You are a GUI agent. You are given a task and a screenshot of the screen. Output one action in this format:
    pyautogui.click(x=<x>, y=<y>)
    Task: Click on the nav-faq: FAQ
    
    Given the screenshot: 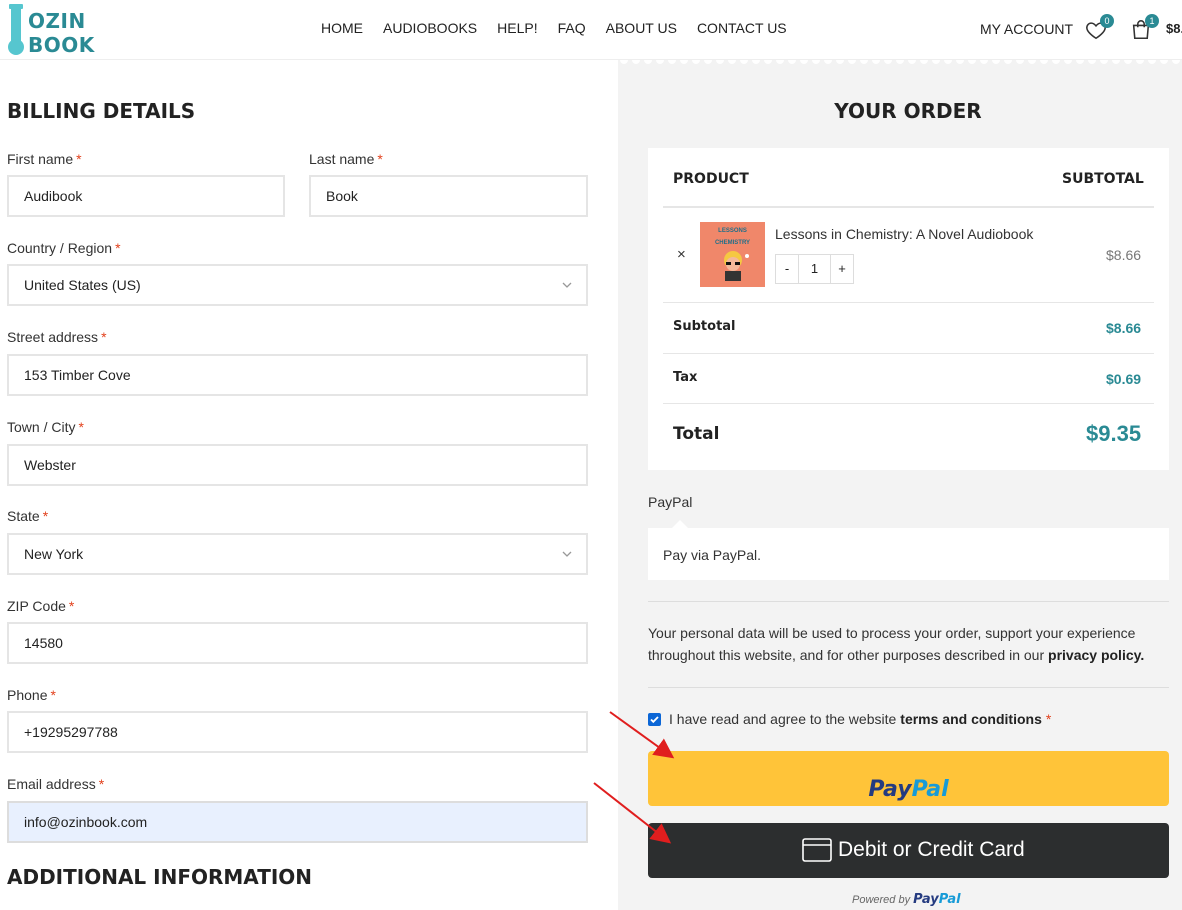 What is the action you would take?
    pyautogui.click(x=572, y=28)
    